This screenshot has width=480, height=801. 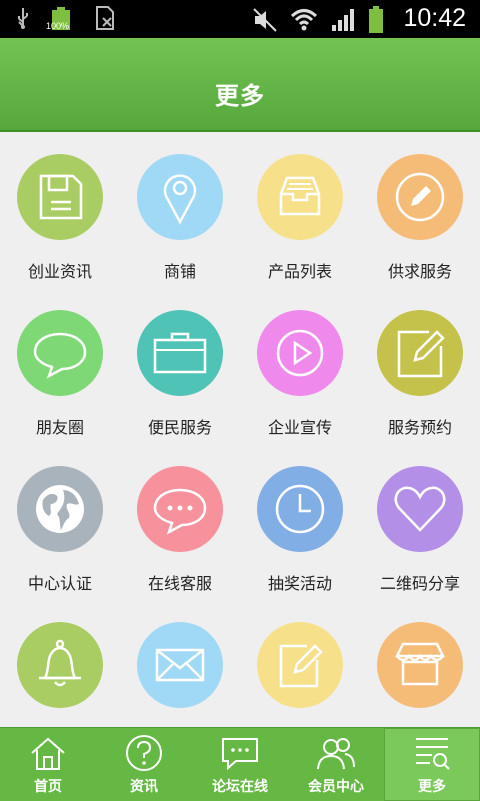 I want to click on grid-item-label: 中心认证, so click(x=59, y=583).